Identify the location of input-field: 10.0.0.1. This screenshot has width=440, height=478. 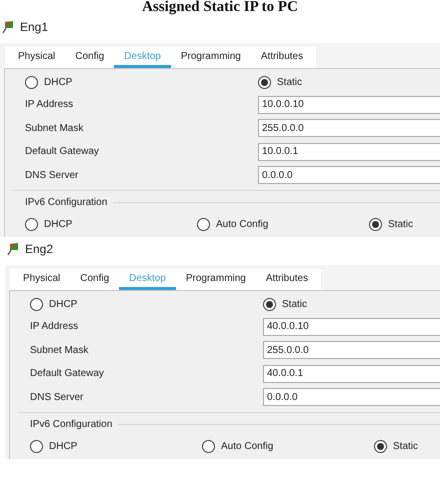
(349, 151).